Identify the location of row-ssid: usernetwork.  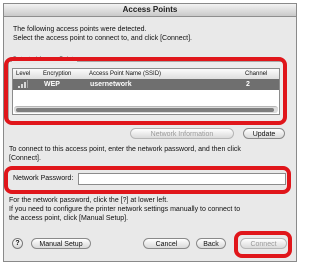
(111, 84).